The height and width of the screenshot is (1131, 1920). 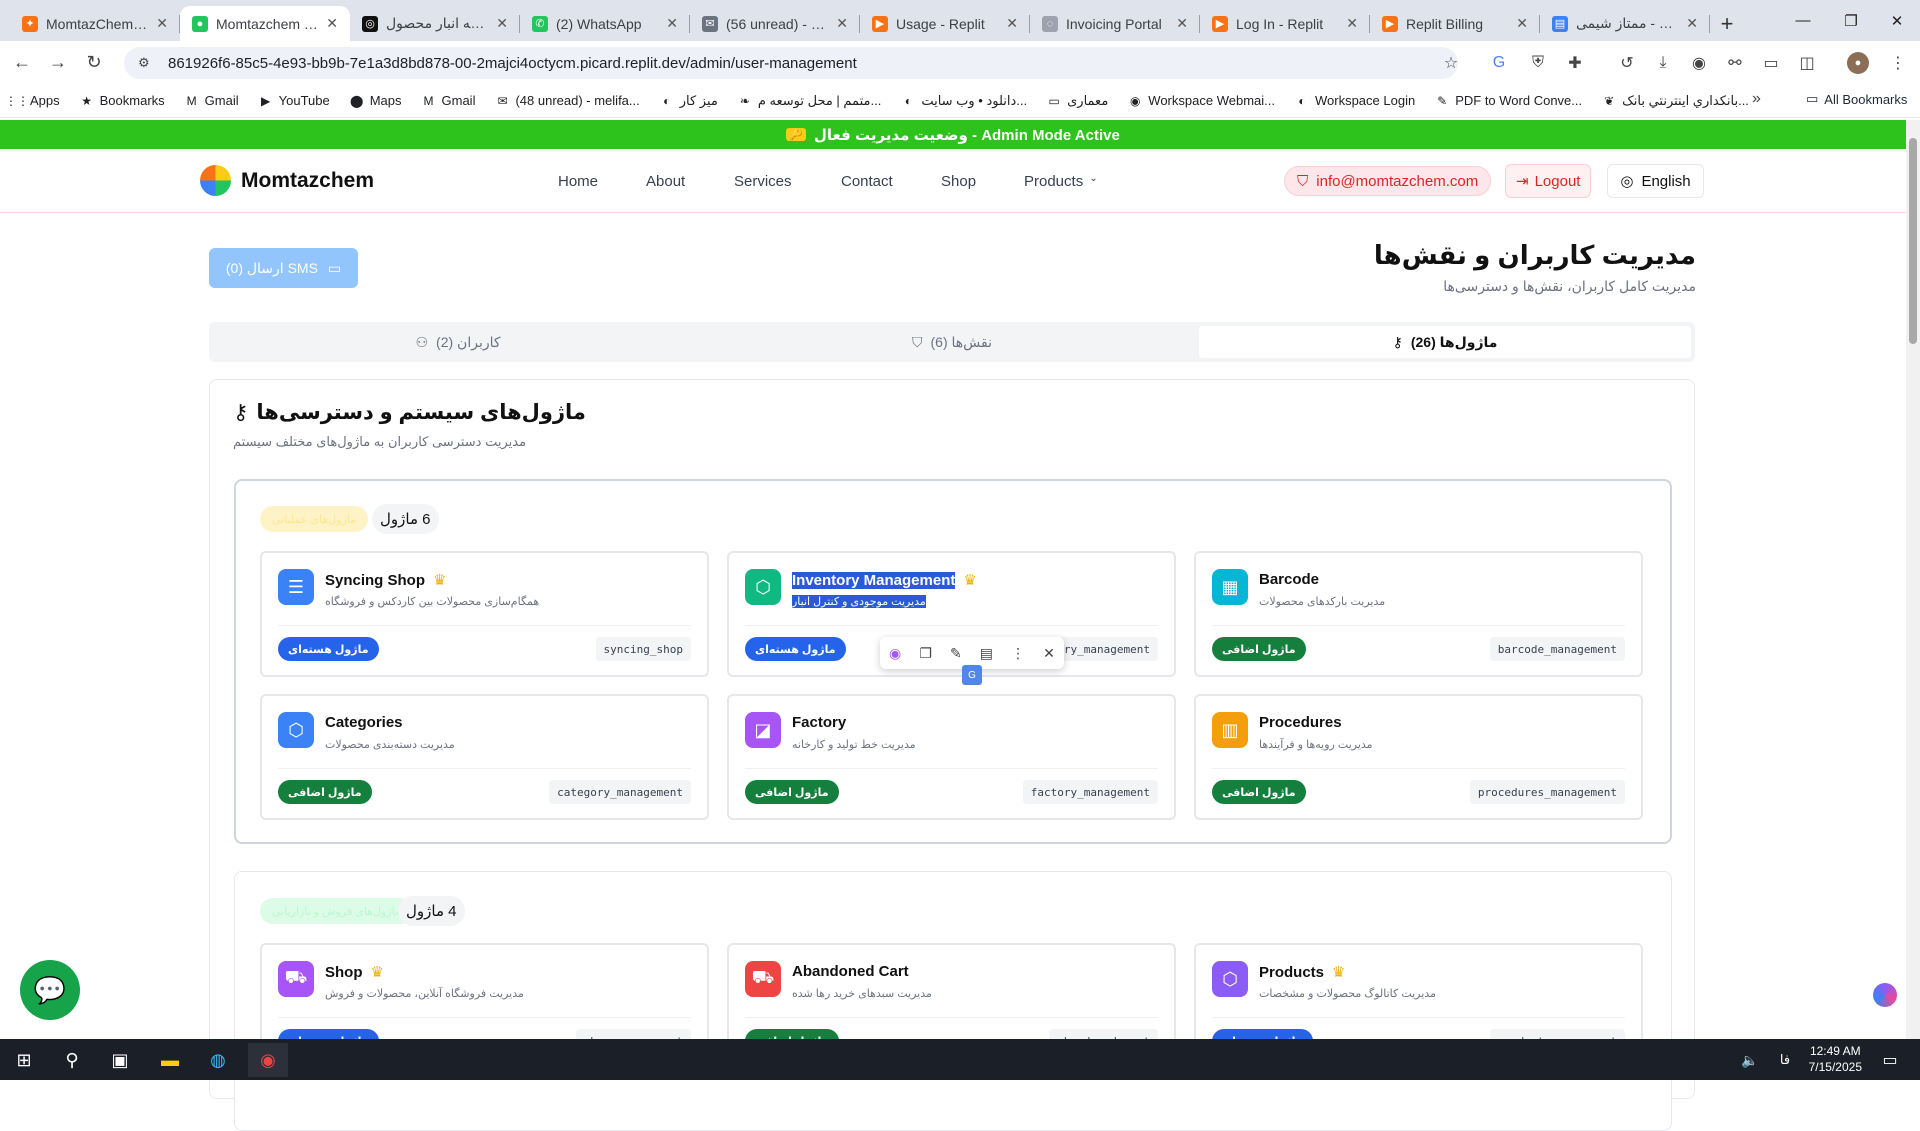 I want to click on page-scrollbar, so click(x=1913, y=579).